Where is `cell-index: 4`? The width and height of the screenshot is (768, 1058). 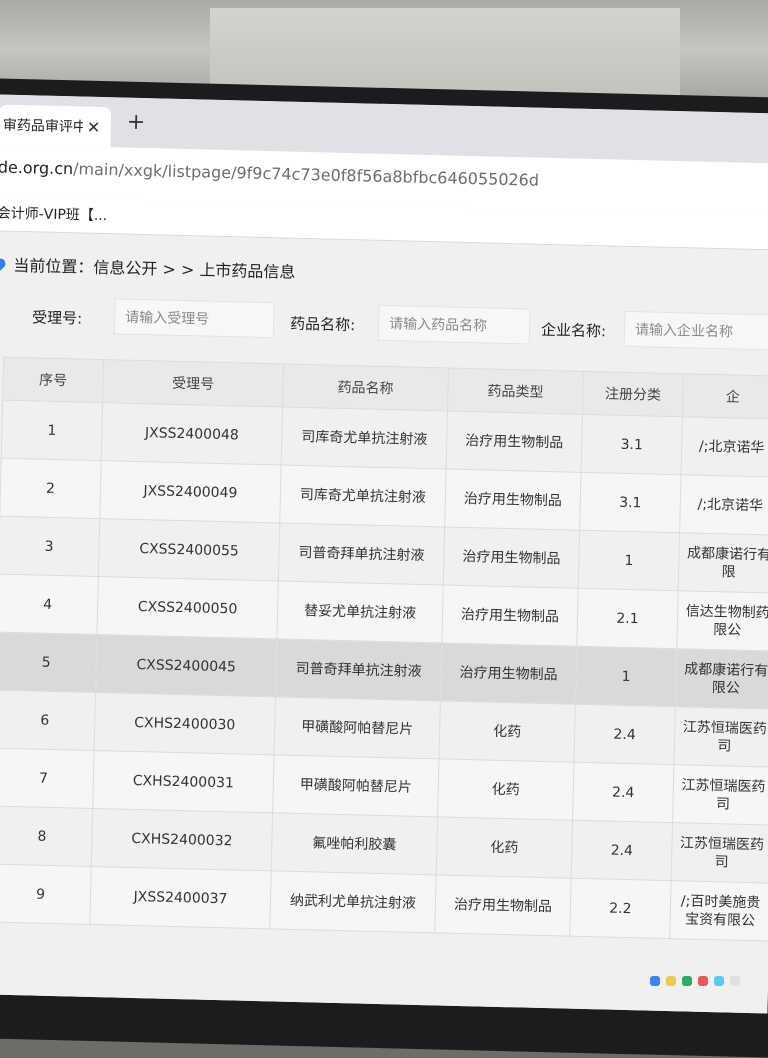
cell-index: 4 is located at coordinates (49, 604).